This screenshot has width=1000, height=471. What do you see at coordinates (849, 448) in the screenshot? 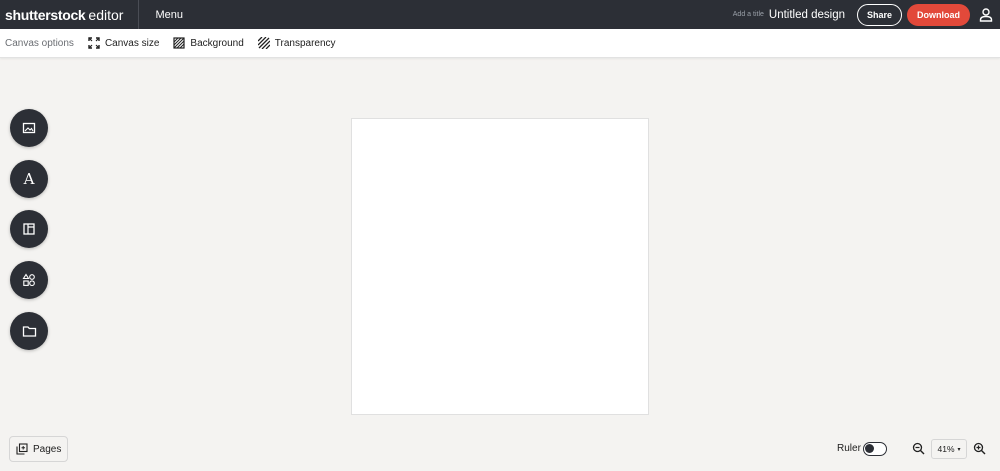
I see `ruler-label: Ruler` at bounding box center [849, 448].